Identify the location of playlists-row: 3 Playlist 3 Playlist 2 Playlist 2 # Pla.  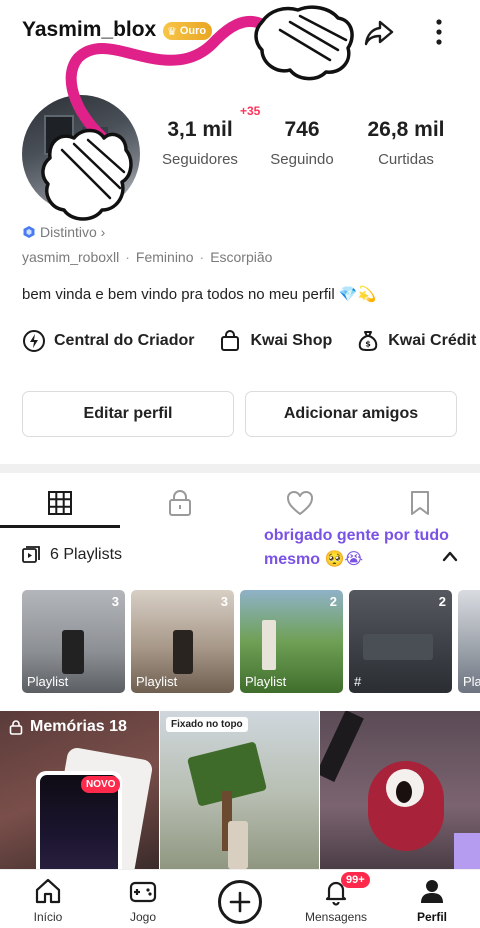
(251, 642).